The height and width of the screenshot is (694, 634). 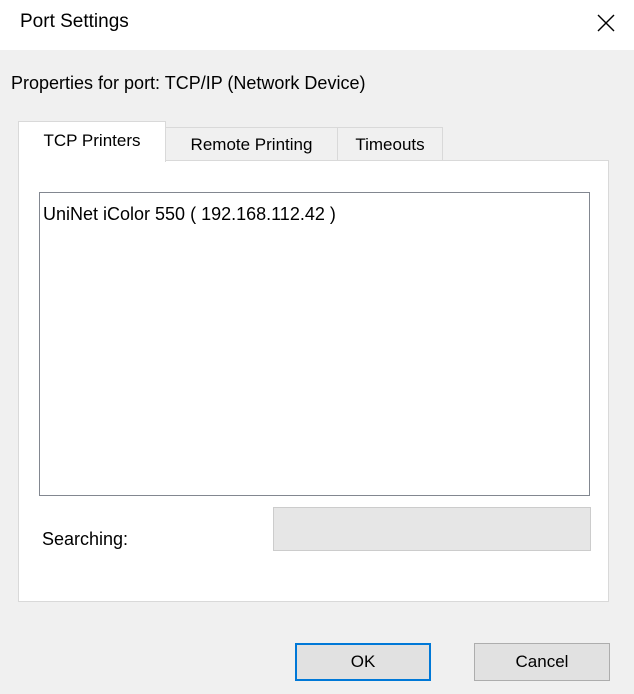 What do you see at coordinates (85, 539) in the screenshot?
I see `searching-label: Searching:` at bounding box center [85, 539].